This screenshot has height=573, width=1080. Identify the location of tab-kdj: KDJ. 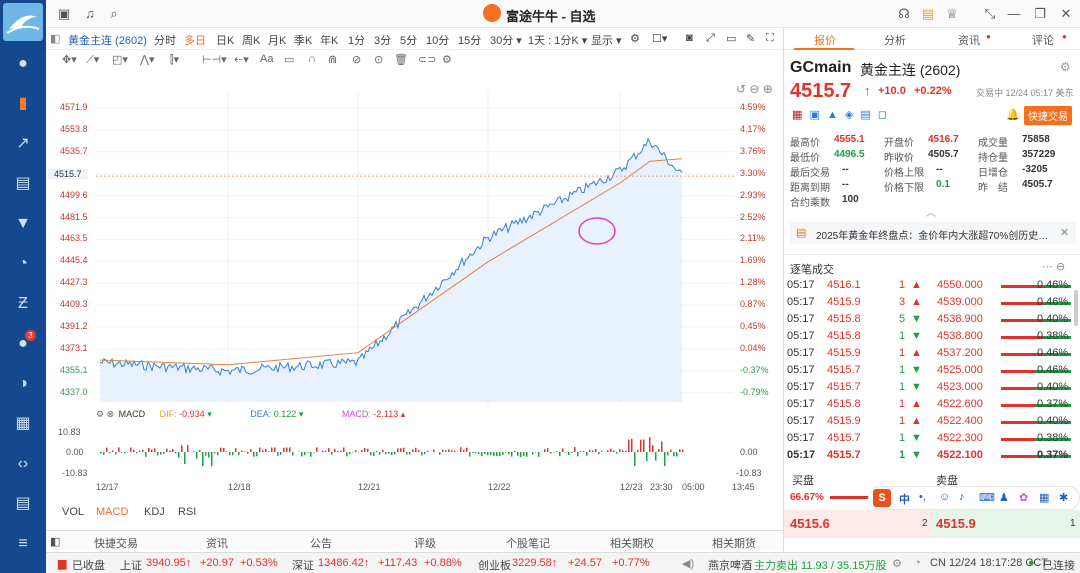
(154, 512).